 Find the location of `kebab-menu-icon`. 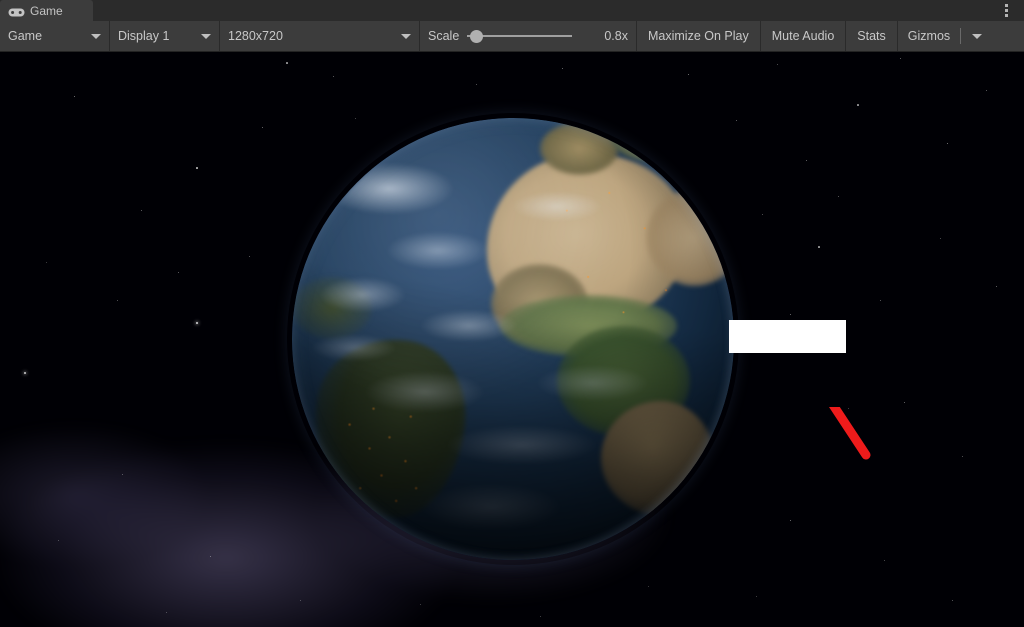

kebab-menu-icon is located at coordinates (1006, 10).